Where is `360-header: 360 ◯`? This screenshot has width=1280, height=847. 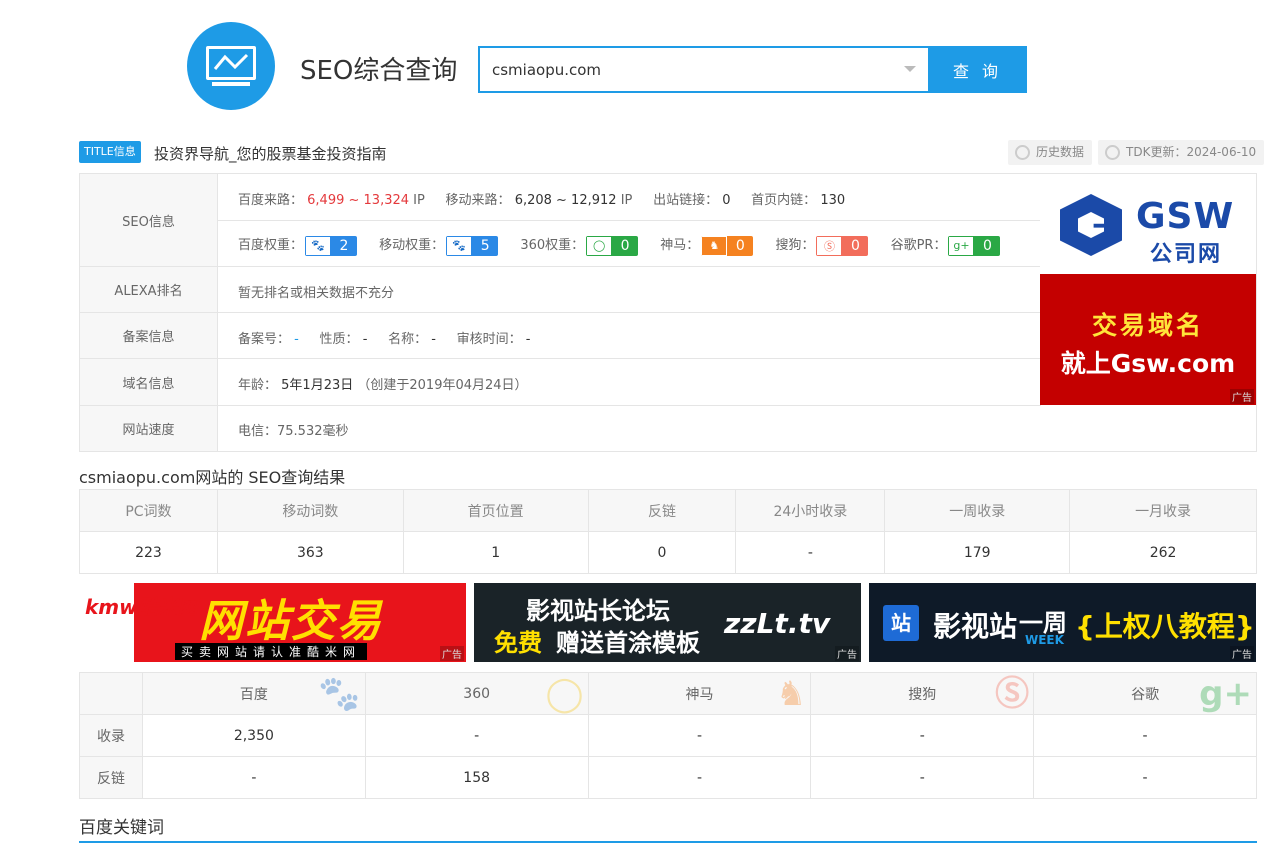 360-header: 360 ◯ is located at coordinates (476, 693).